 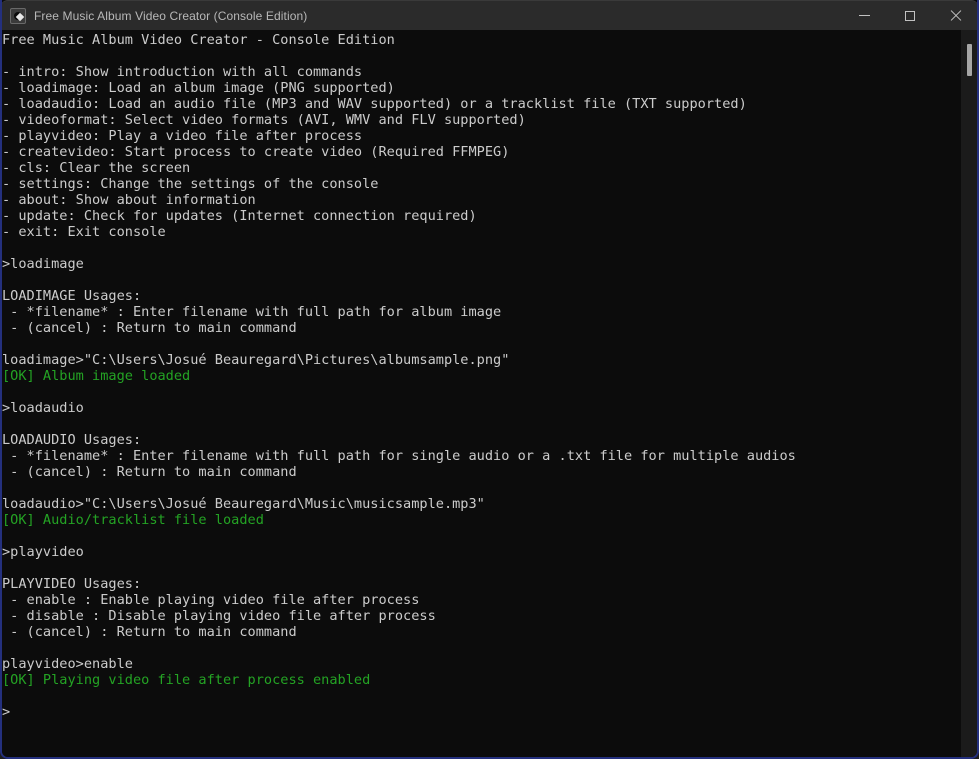 I want to click on console-prompt-line: >loadimage, so click(x=43, y=264).